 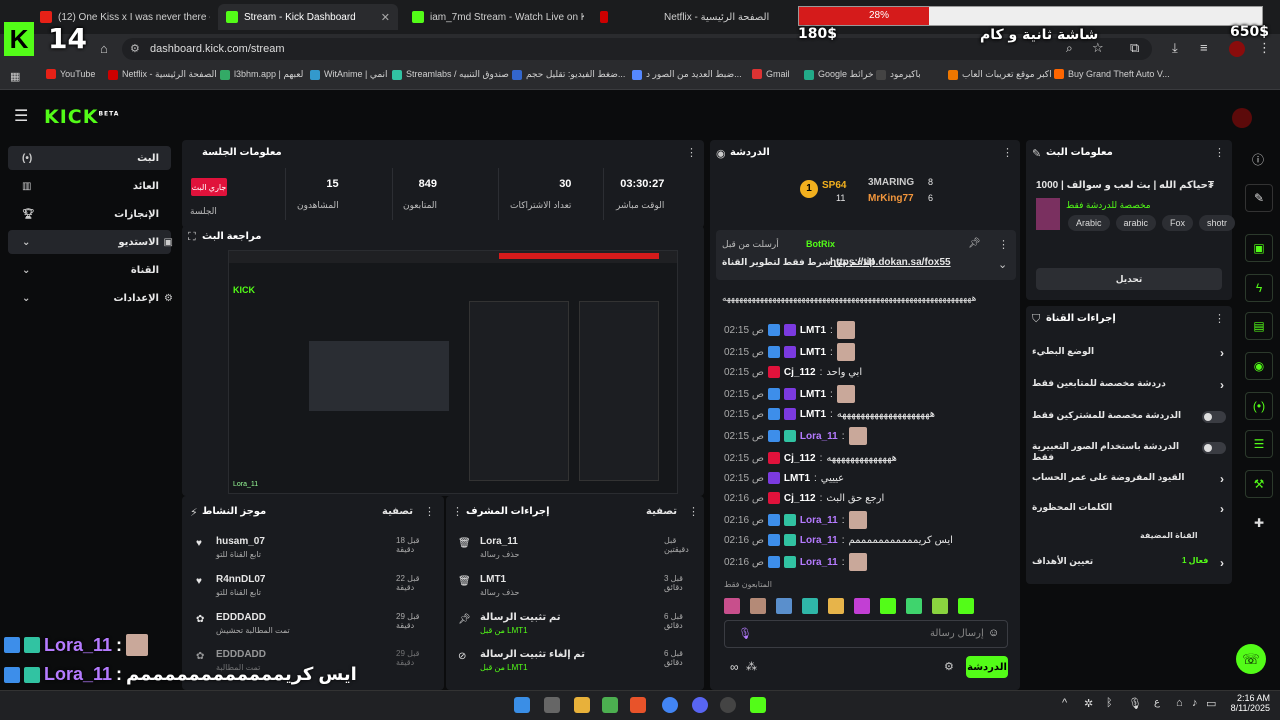 What do you see at coordinates (758, 705) in the screenshot?
I see `kick-app-icon` at bounding box center [758, 705].